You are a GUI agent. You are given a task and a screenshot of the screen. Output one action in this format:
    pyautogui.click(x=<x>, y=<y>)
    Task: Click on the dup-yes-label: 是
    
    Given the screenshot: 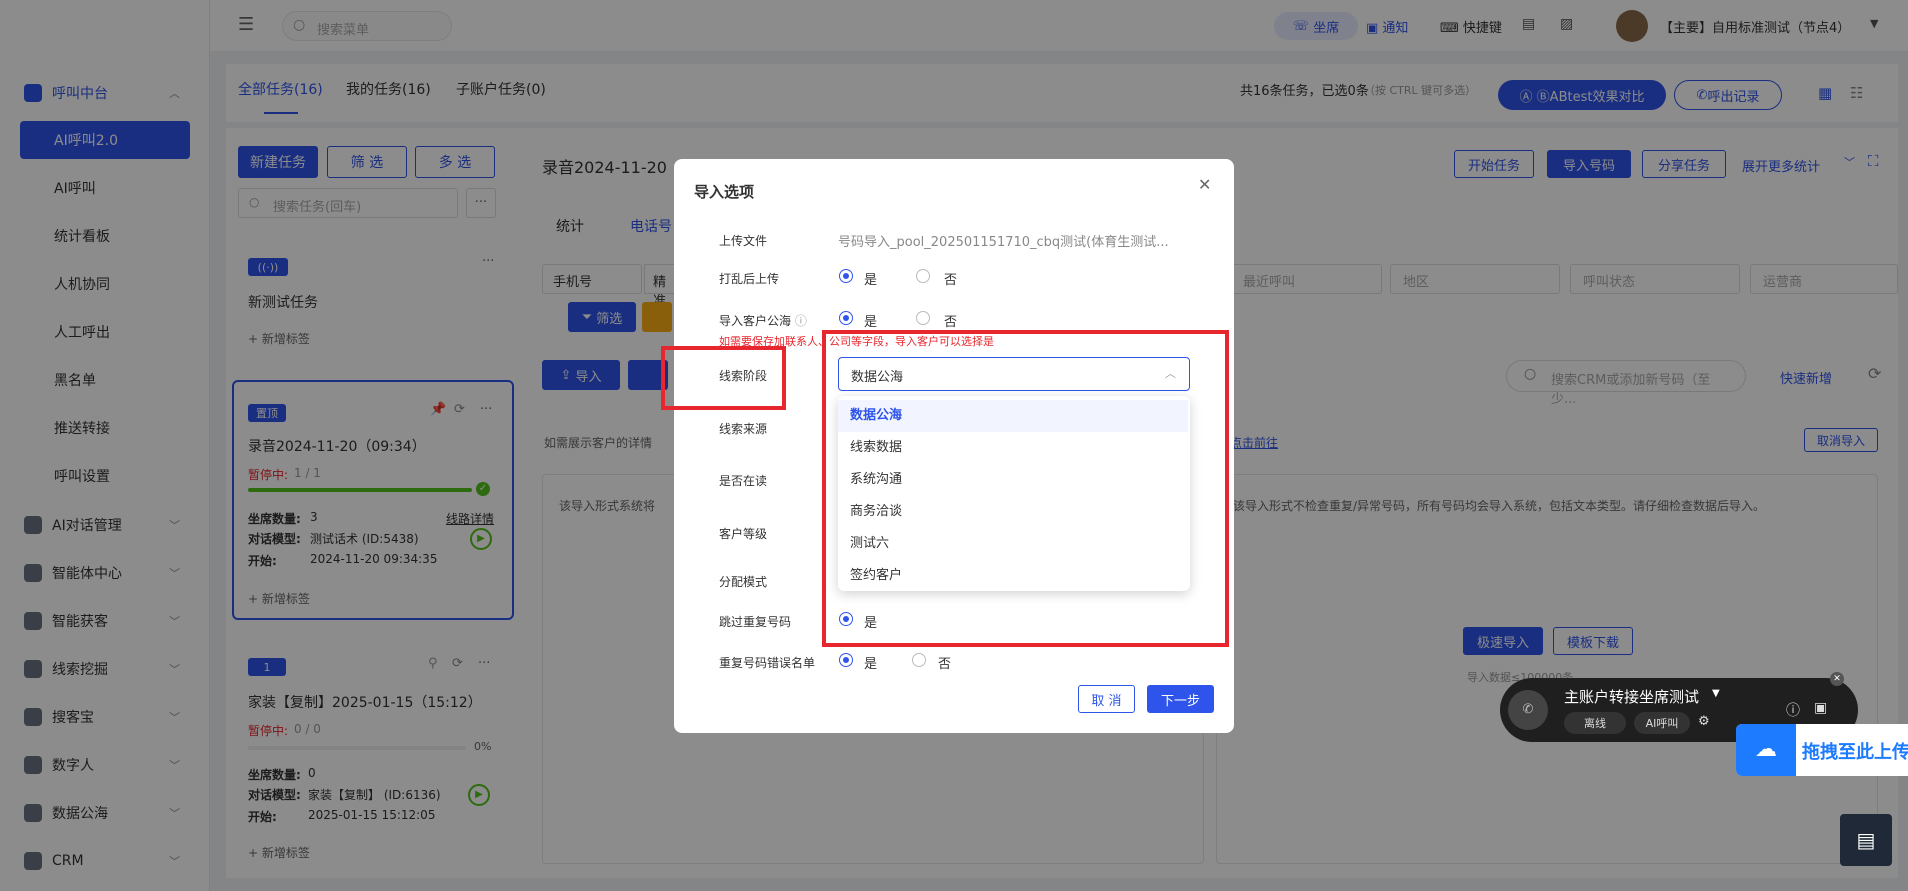 What is the action you would take?
    pyautogui.click(x=871, y=664)
    